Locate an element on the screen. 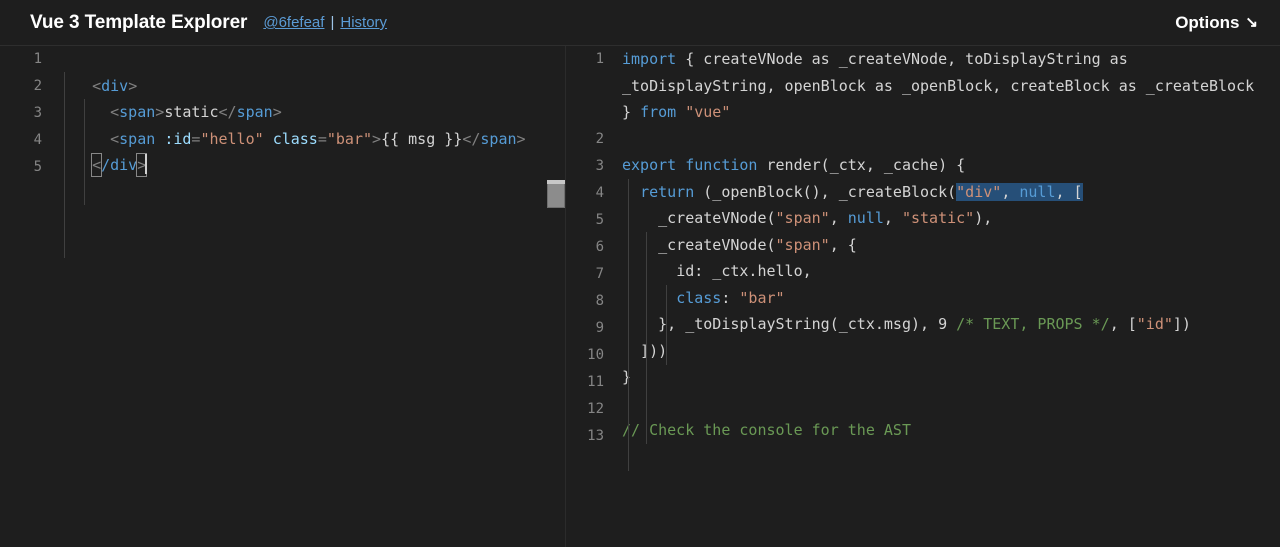  line-number: 5 is located at coordinates (37, 167).